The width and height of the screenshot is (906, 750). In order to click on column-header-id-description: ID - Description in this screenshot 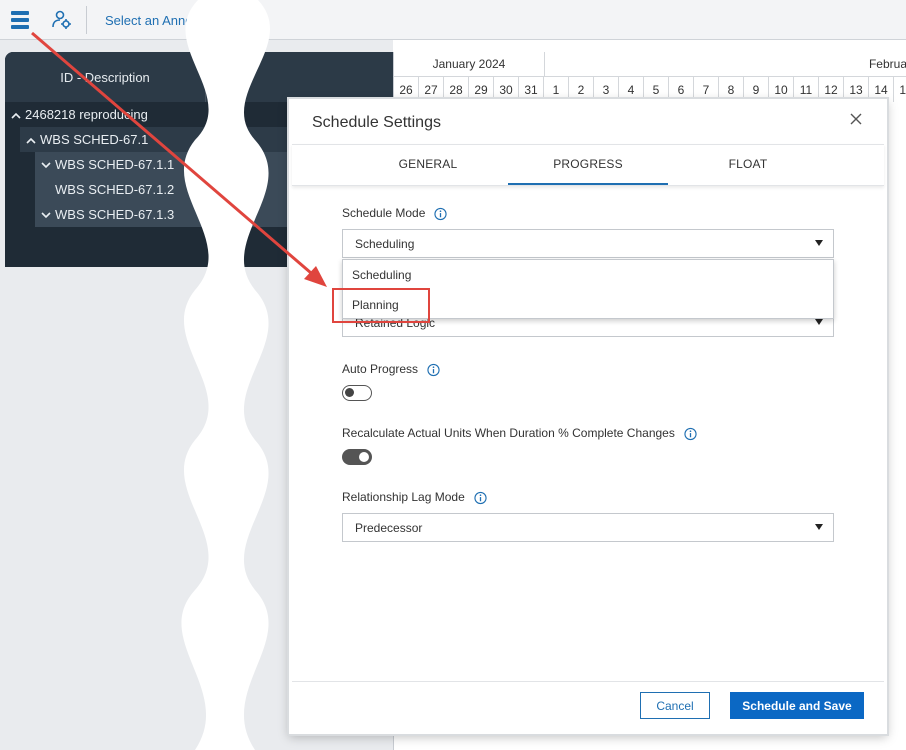, I will do `click(105, 77)`.